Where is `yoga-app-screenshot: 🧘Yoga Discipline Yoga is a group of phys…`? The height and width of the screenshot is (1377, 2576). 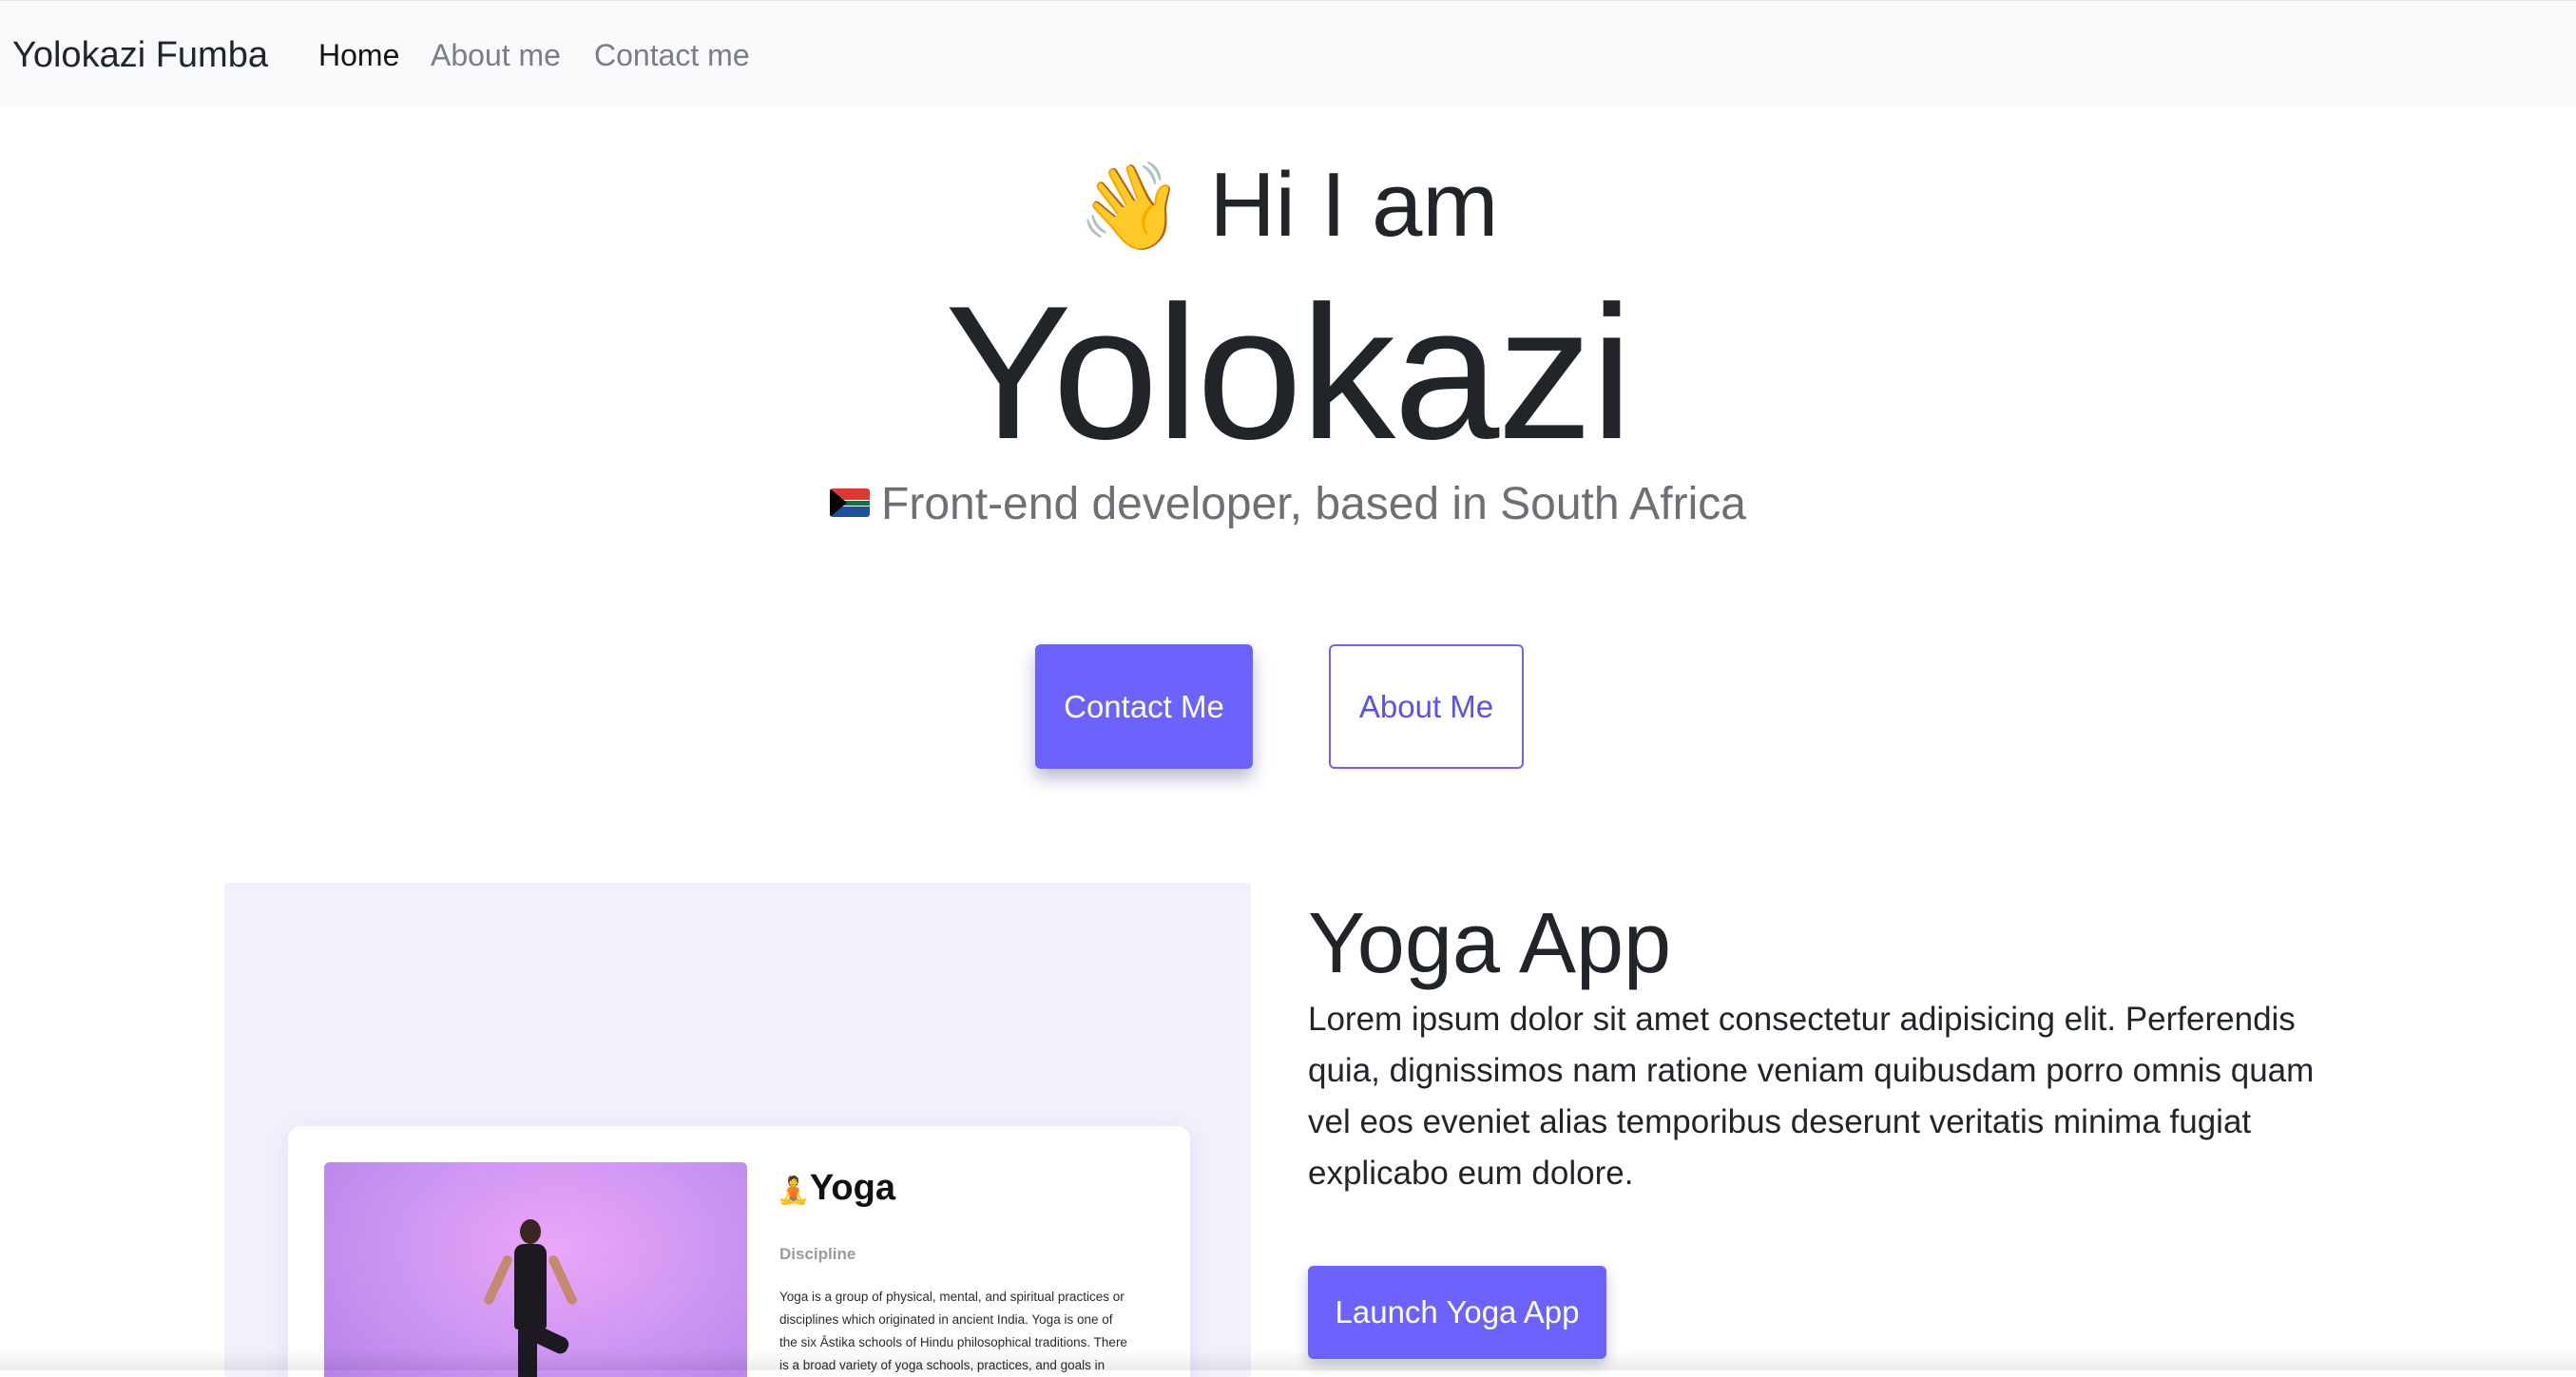
yoga-app-screenshot: 🧘Yoga Discipline Yoga is a group of phys… is located at coordinates (739, 1251).